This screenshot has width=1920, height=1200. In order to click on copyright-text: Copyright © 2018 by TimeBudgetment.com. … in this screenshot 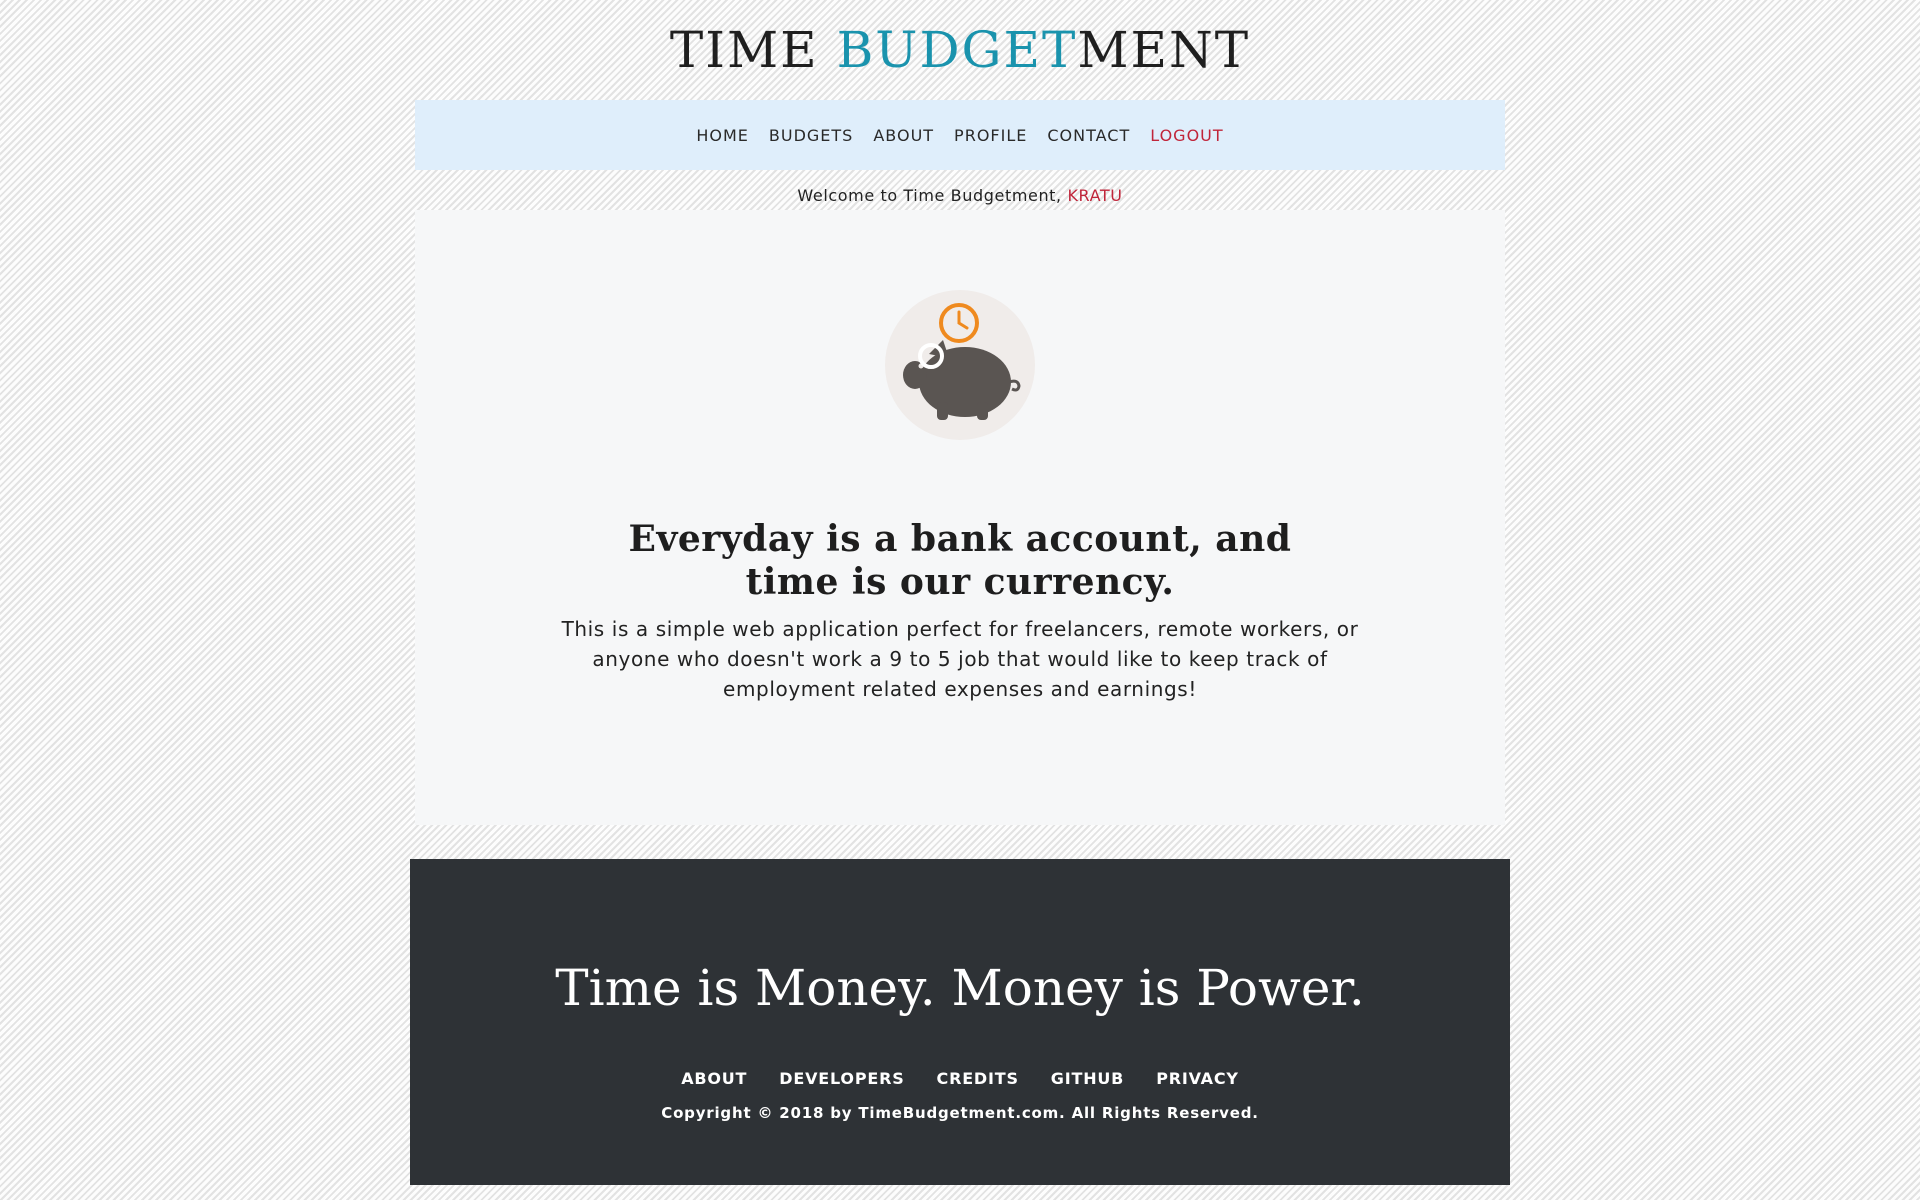, I will do `click(960, 1113)`.